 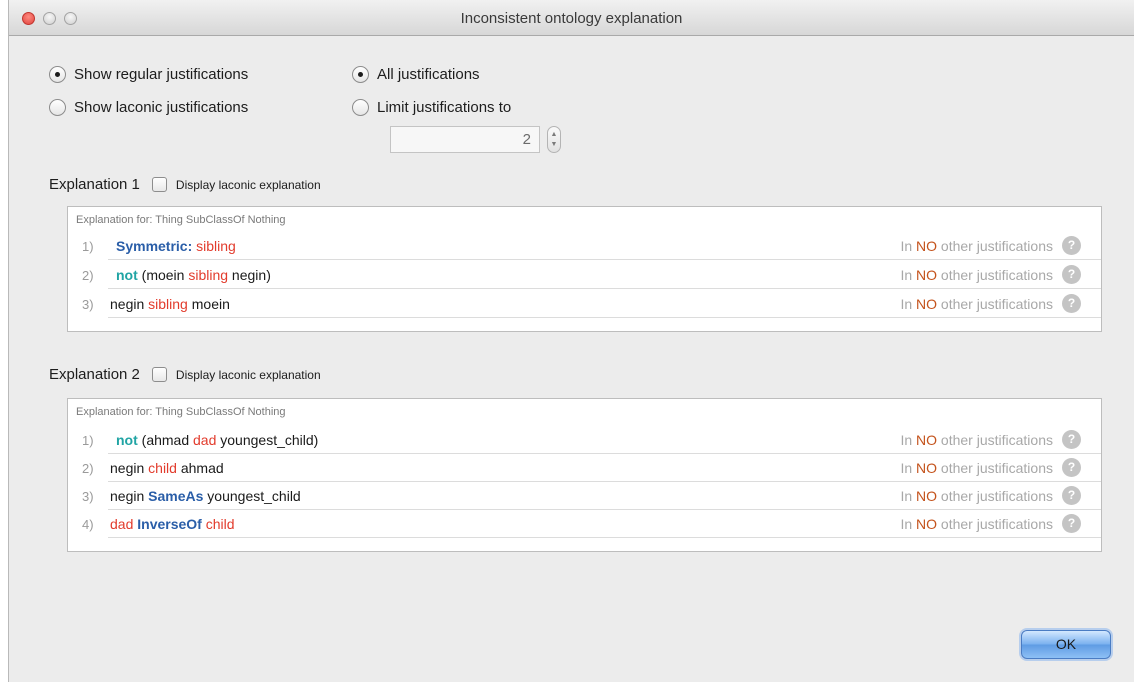 What do you see at coordinates (193, 275) in the screenshot?
I see `axiom-text: not (moein sibling negin)` at bounding box center [193, 275].